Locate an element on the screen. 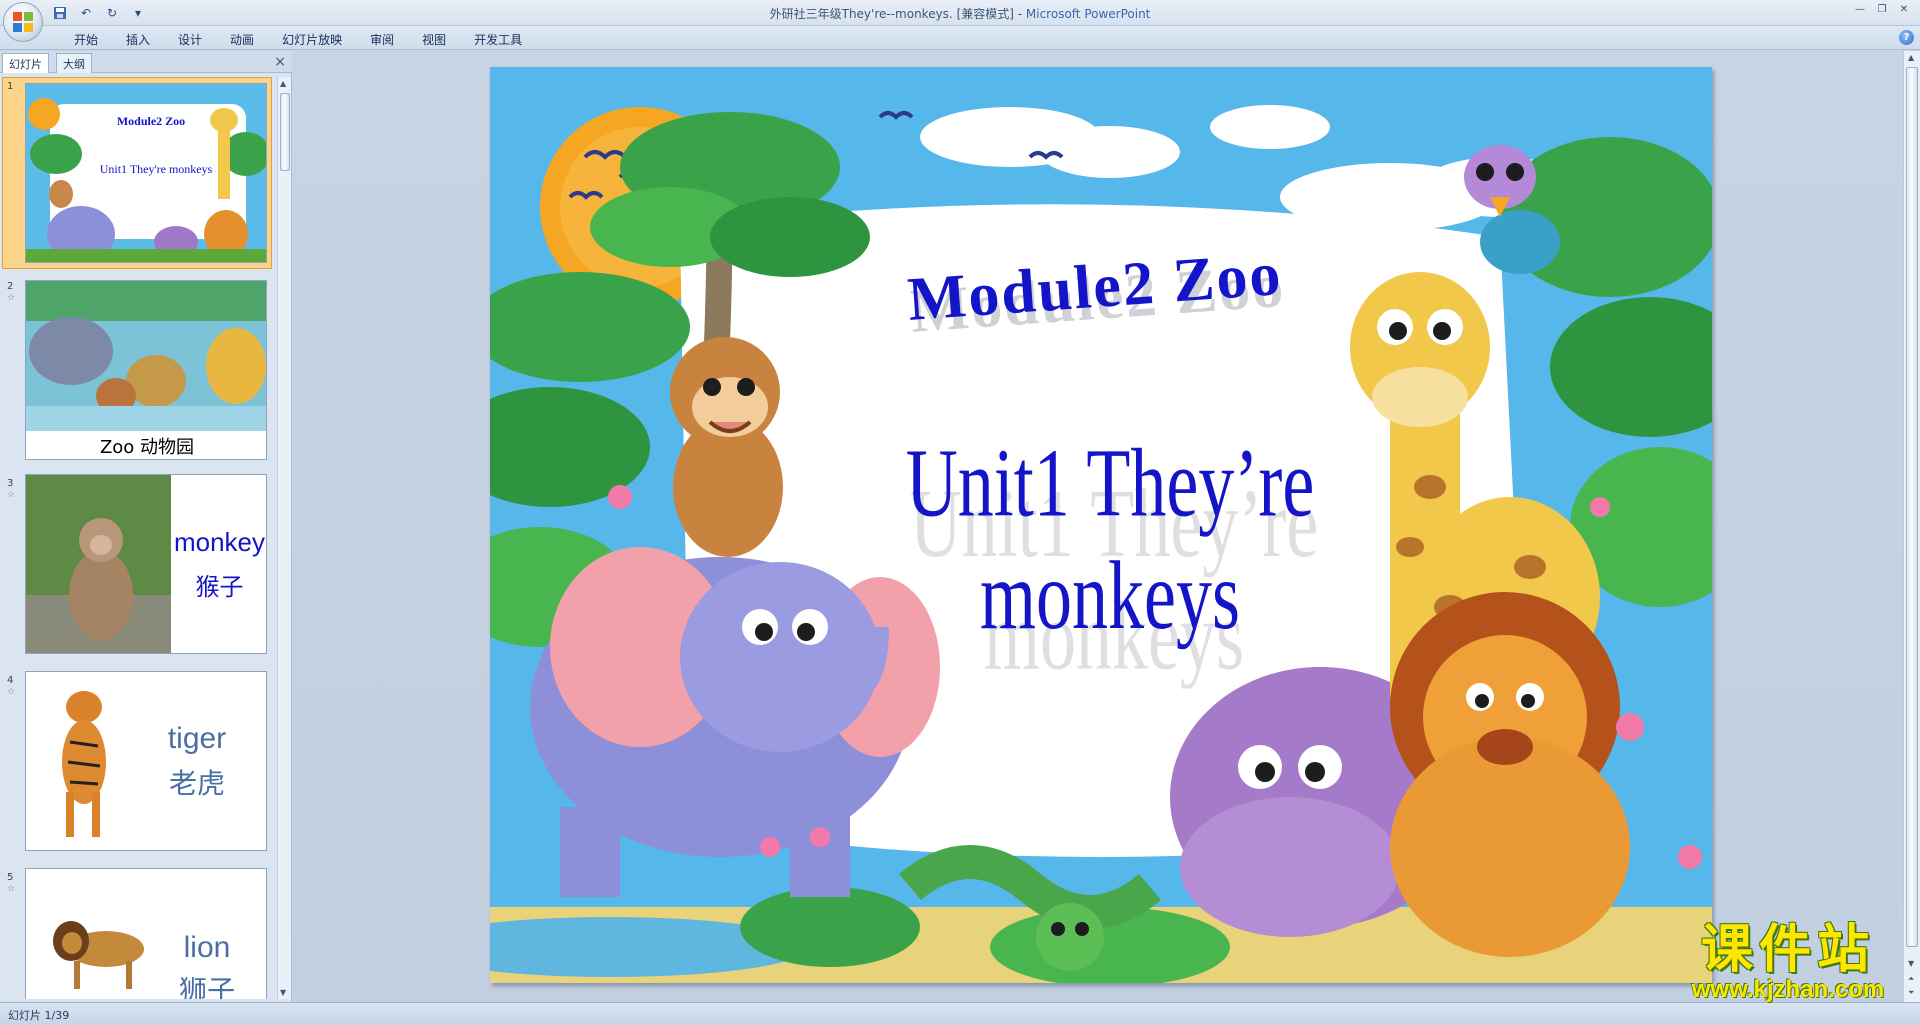 The width and height of the screenshot is (1920, 1025). tab-design: 设计 is located at coordinates (190, 39).